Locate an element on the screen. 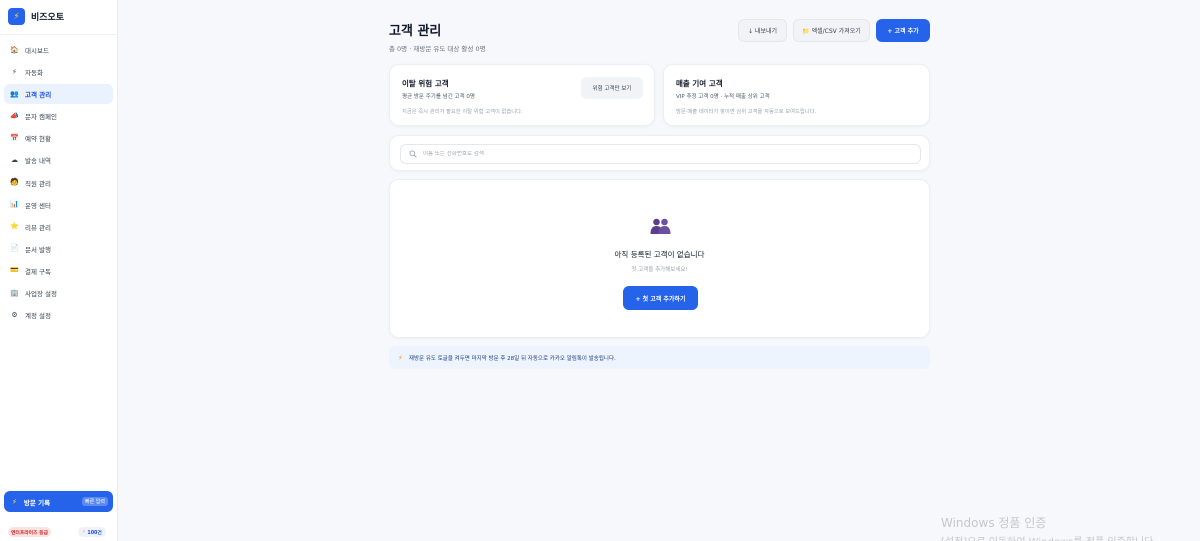  document-icon: 📄 is located at coordinates (14, 248).